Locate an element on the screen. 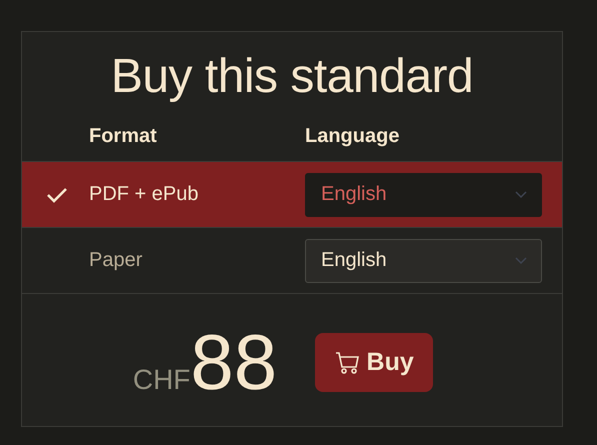 This screenshot has width=597, height=445. currency-label: CHF is located at coordinates (161, 380).